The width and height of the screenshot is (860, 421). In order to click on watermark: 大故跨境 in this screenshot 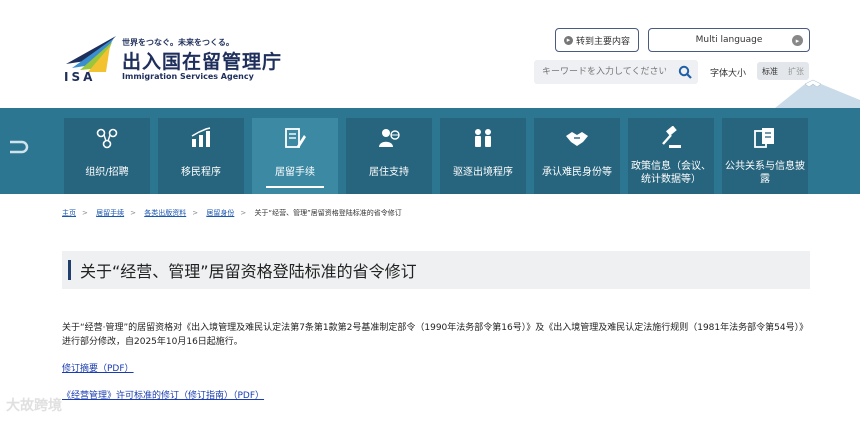, I will do `click(34, 406)`.